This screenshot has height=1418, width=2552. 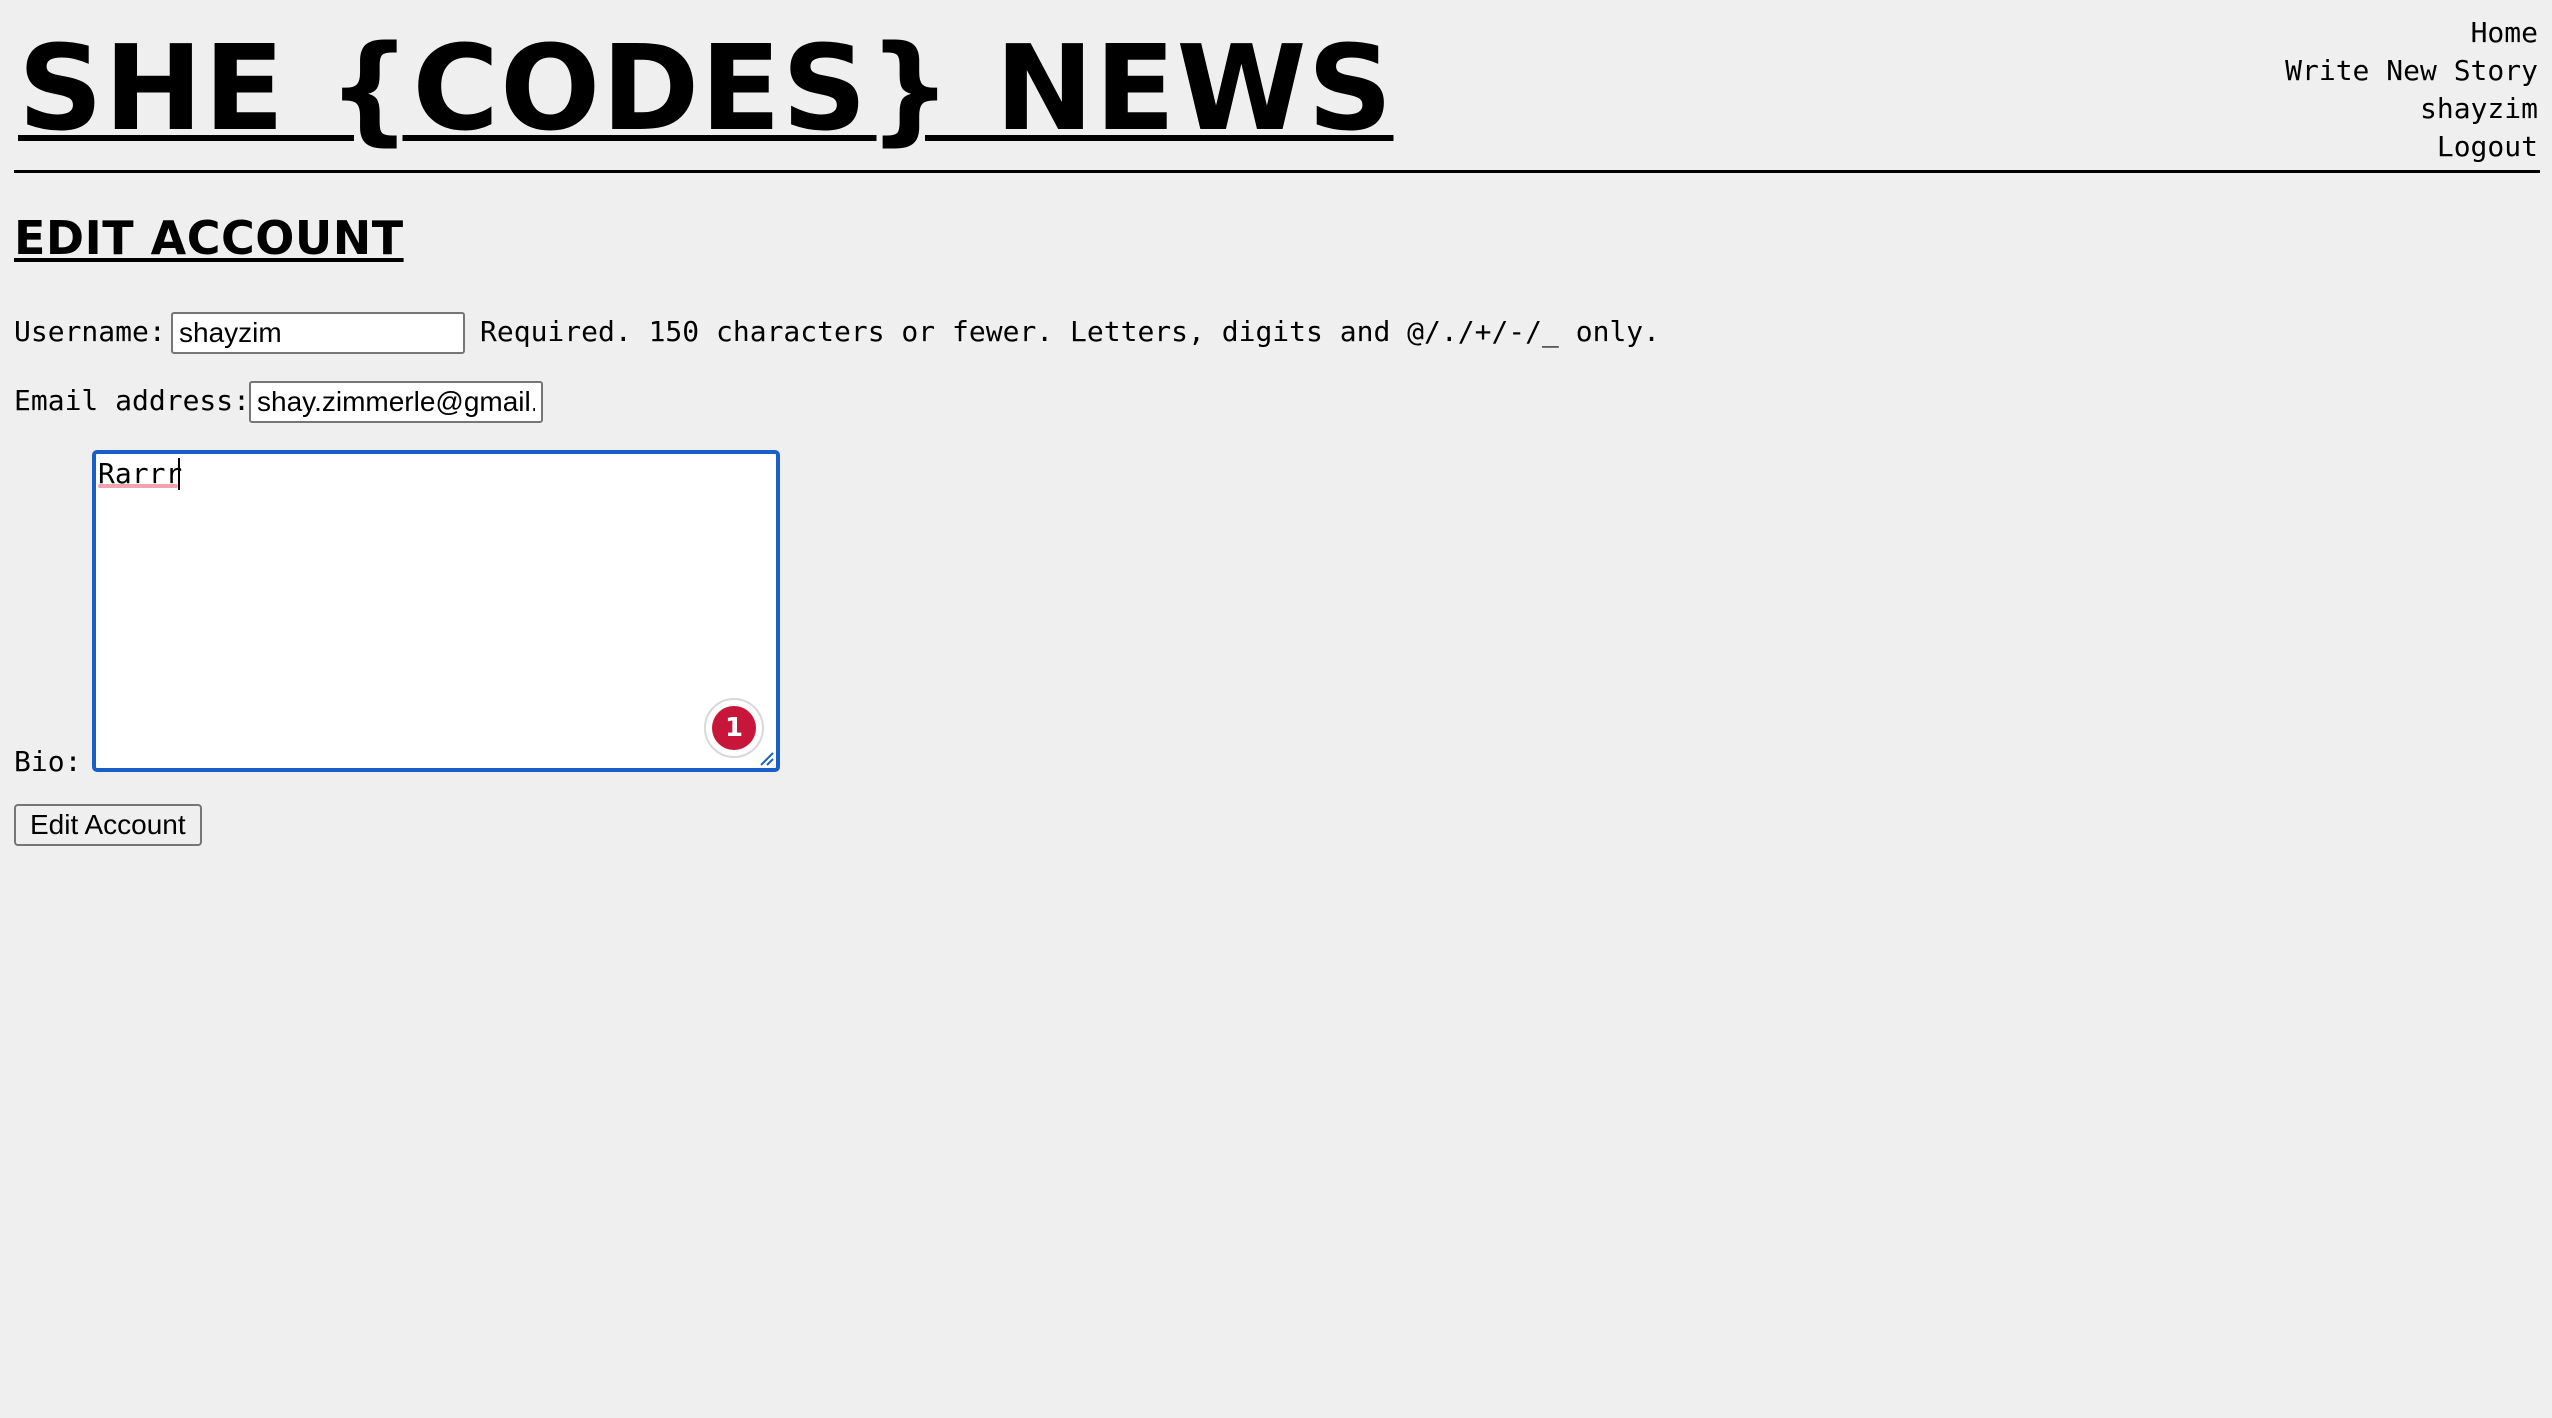 I want to click on email-input, so click(x=396, y=402).